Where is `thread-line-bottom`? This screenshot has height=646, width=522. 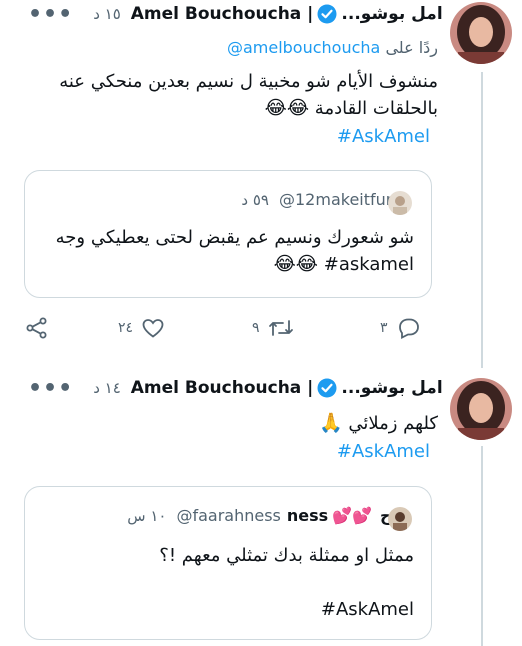
thread-line-bottom is located at coordinates (482, 546).